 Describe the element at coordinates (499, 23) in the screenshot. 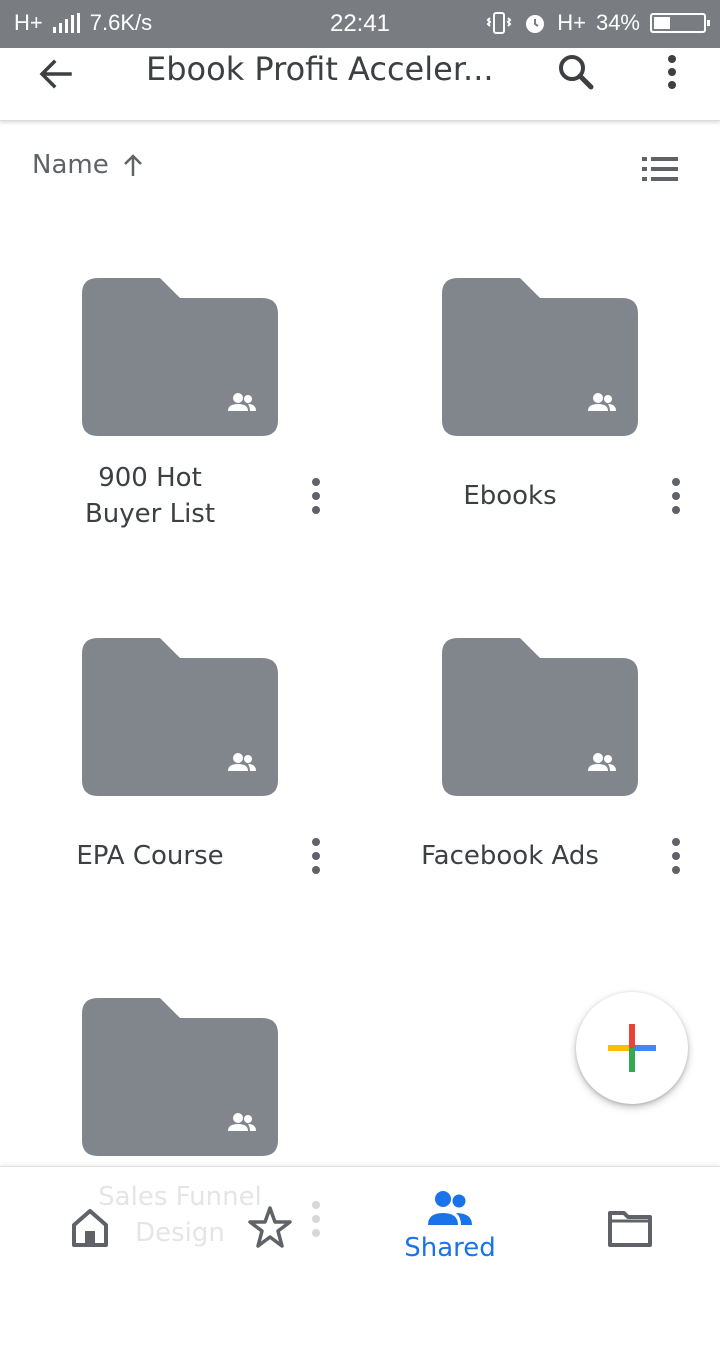

I see `vibrate-icon` at that location.